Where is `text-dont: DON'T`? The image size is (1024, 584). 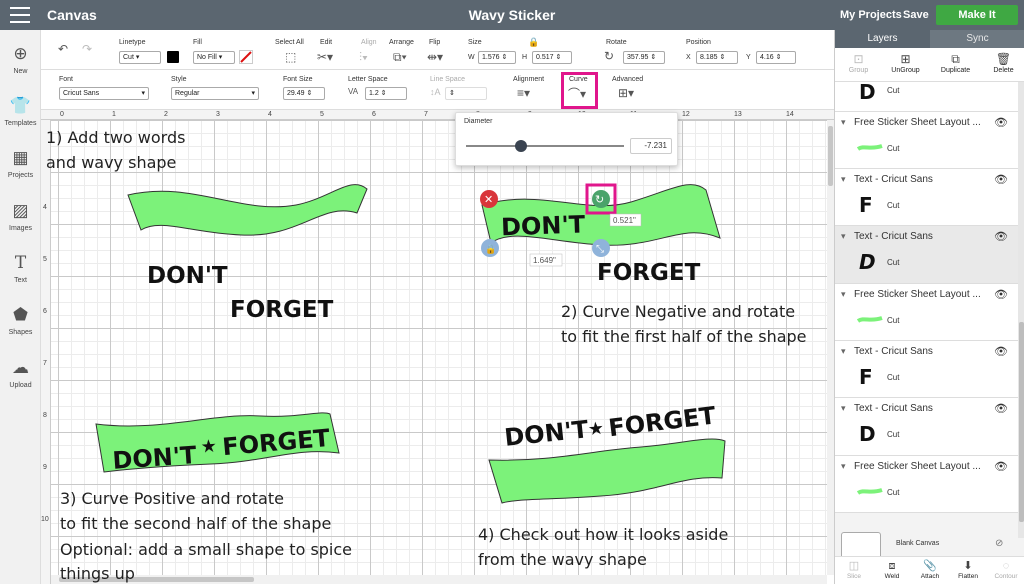
text-dont: DON'T is located at coordinates (187, 276).